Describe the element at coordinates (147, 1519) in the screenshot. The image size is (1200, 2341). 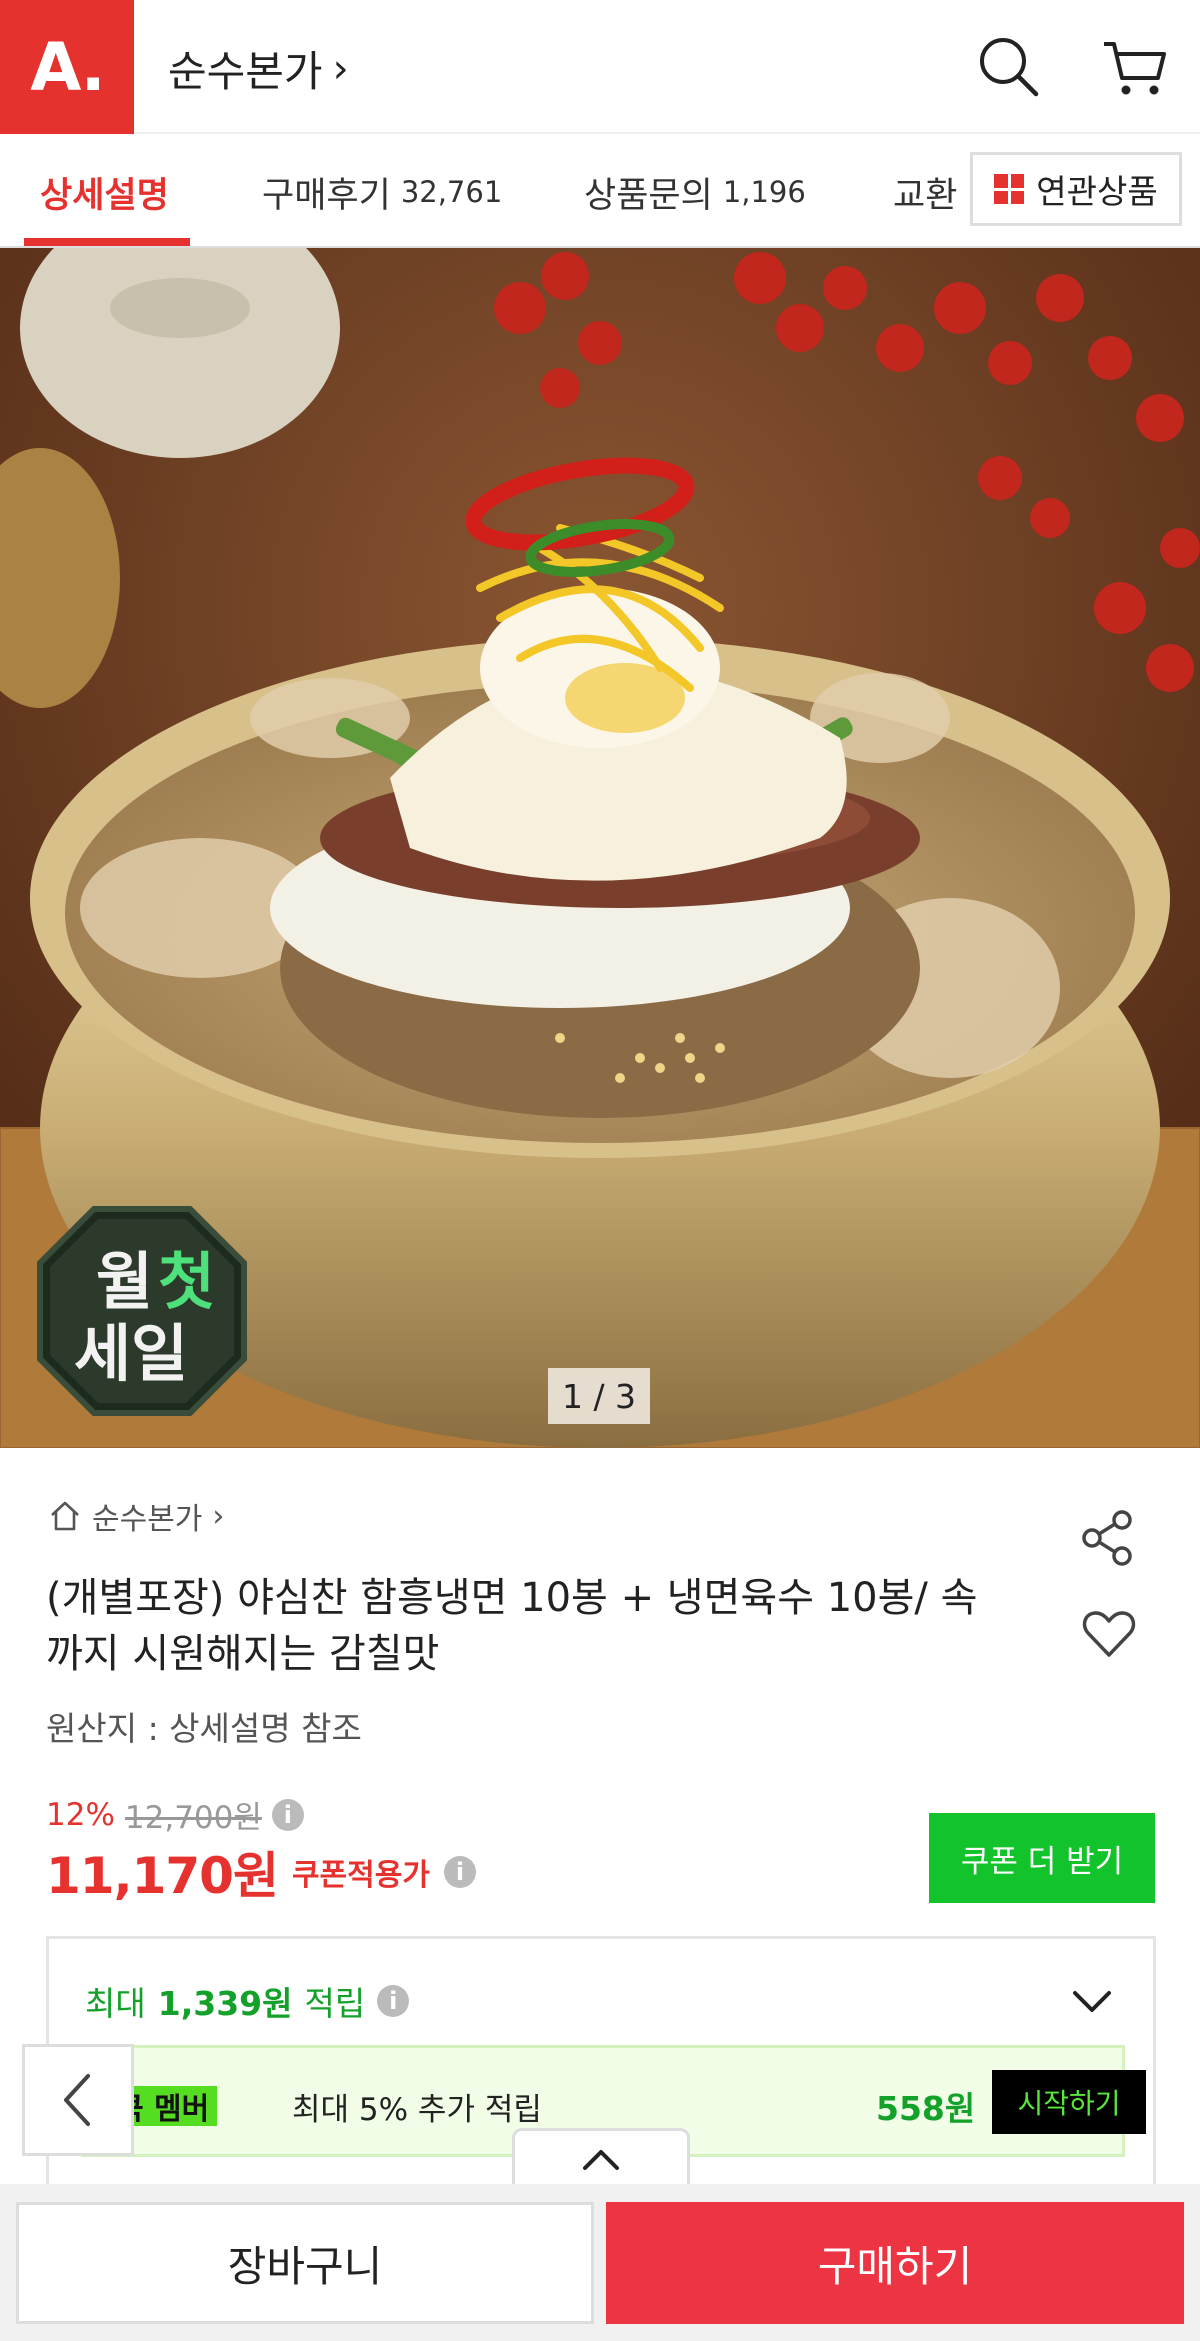
I see `brand-name: 순수본가` at that location.